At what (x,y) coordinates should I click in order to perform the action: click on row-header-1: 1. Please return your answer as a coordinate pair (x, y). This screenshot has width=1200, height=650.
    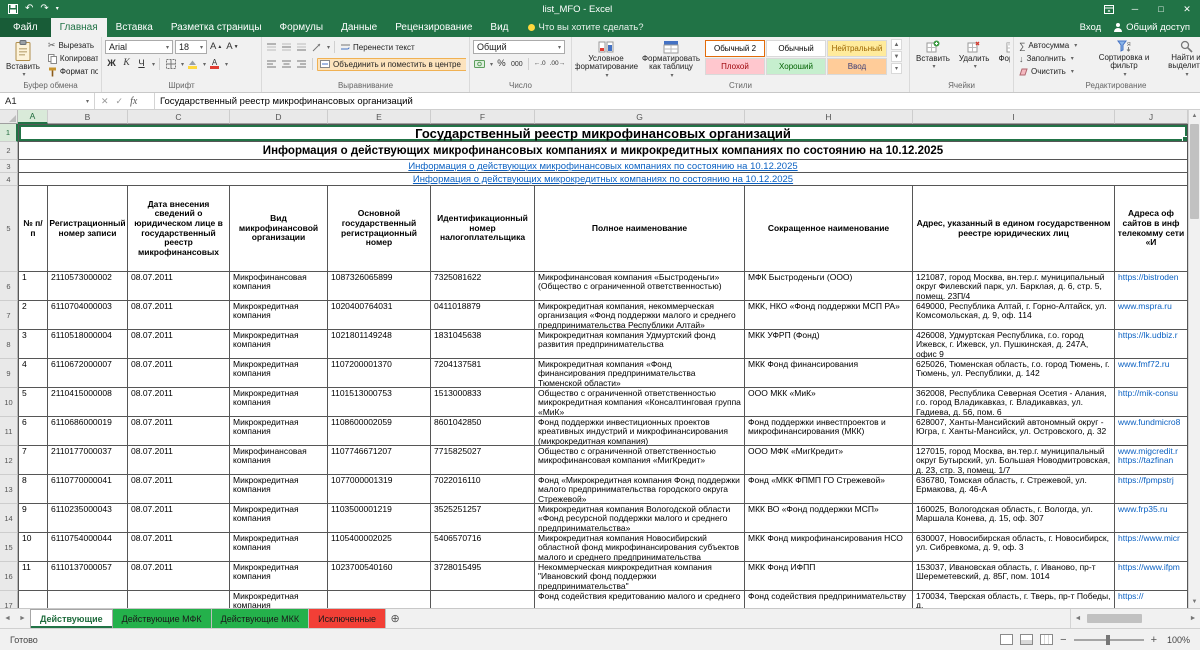
    Looking at the image, I should click on (9, 133).